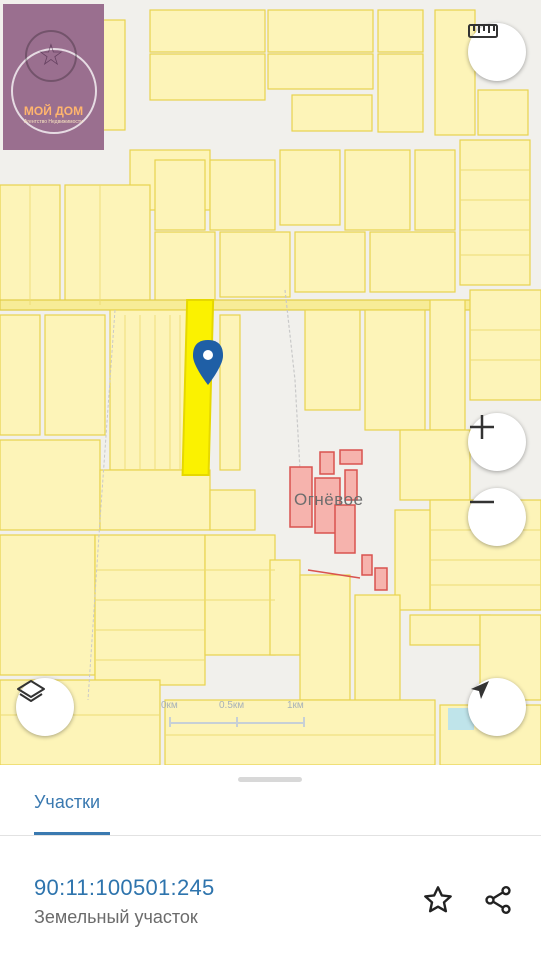 The height and width of the screenshot is (960, 541). What do you see at coordinates (198, 387) in the screenshot?
I see `selected-parcel` at bounding box center [198, 387].